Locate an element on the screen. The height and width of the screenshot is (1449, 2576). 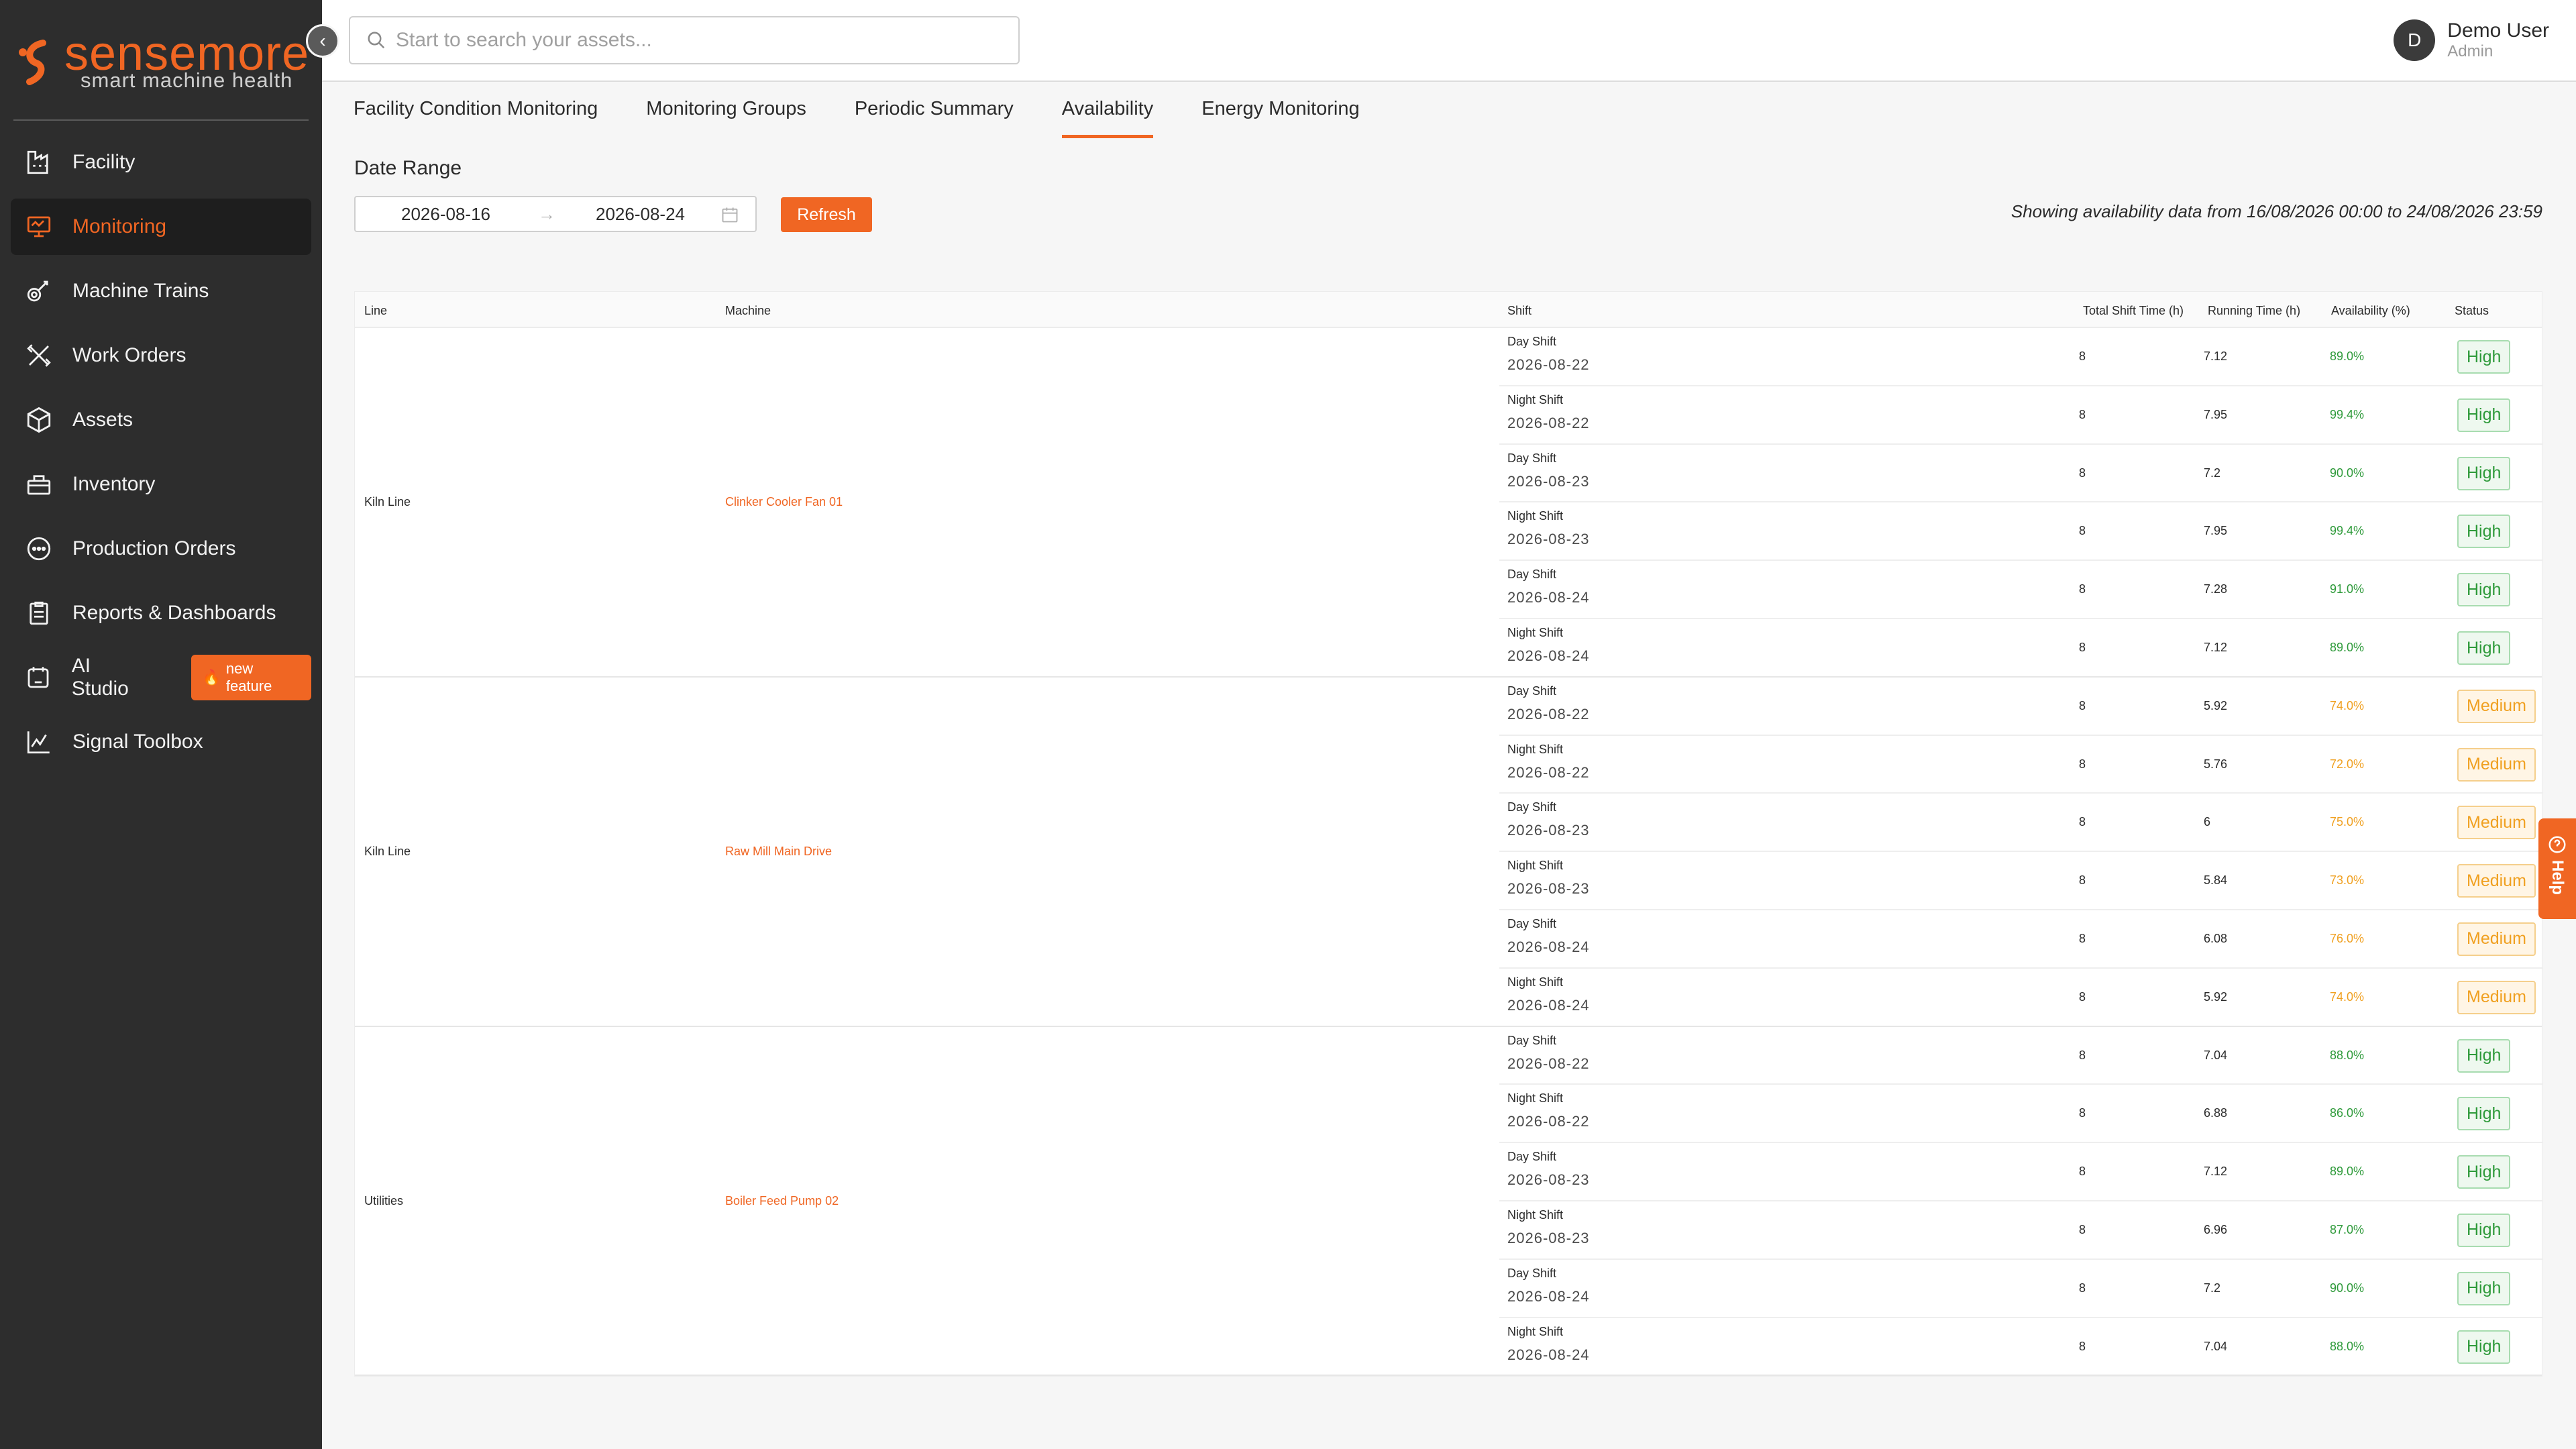
column-header-shift: Shift is located at coordinates (1519, 311).